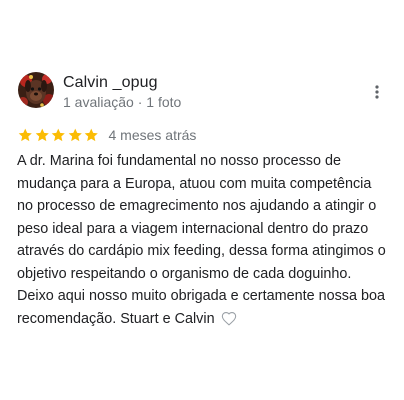 This screenshot has height=400, width=404. I want to click on more-vert-icon, so click(377, 92).